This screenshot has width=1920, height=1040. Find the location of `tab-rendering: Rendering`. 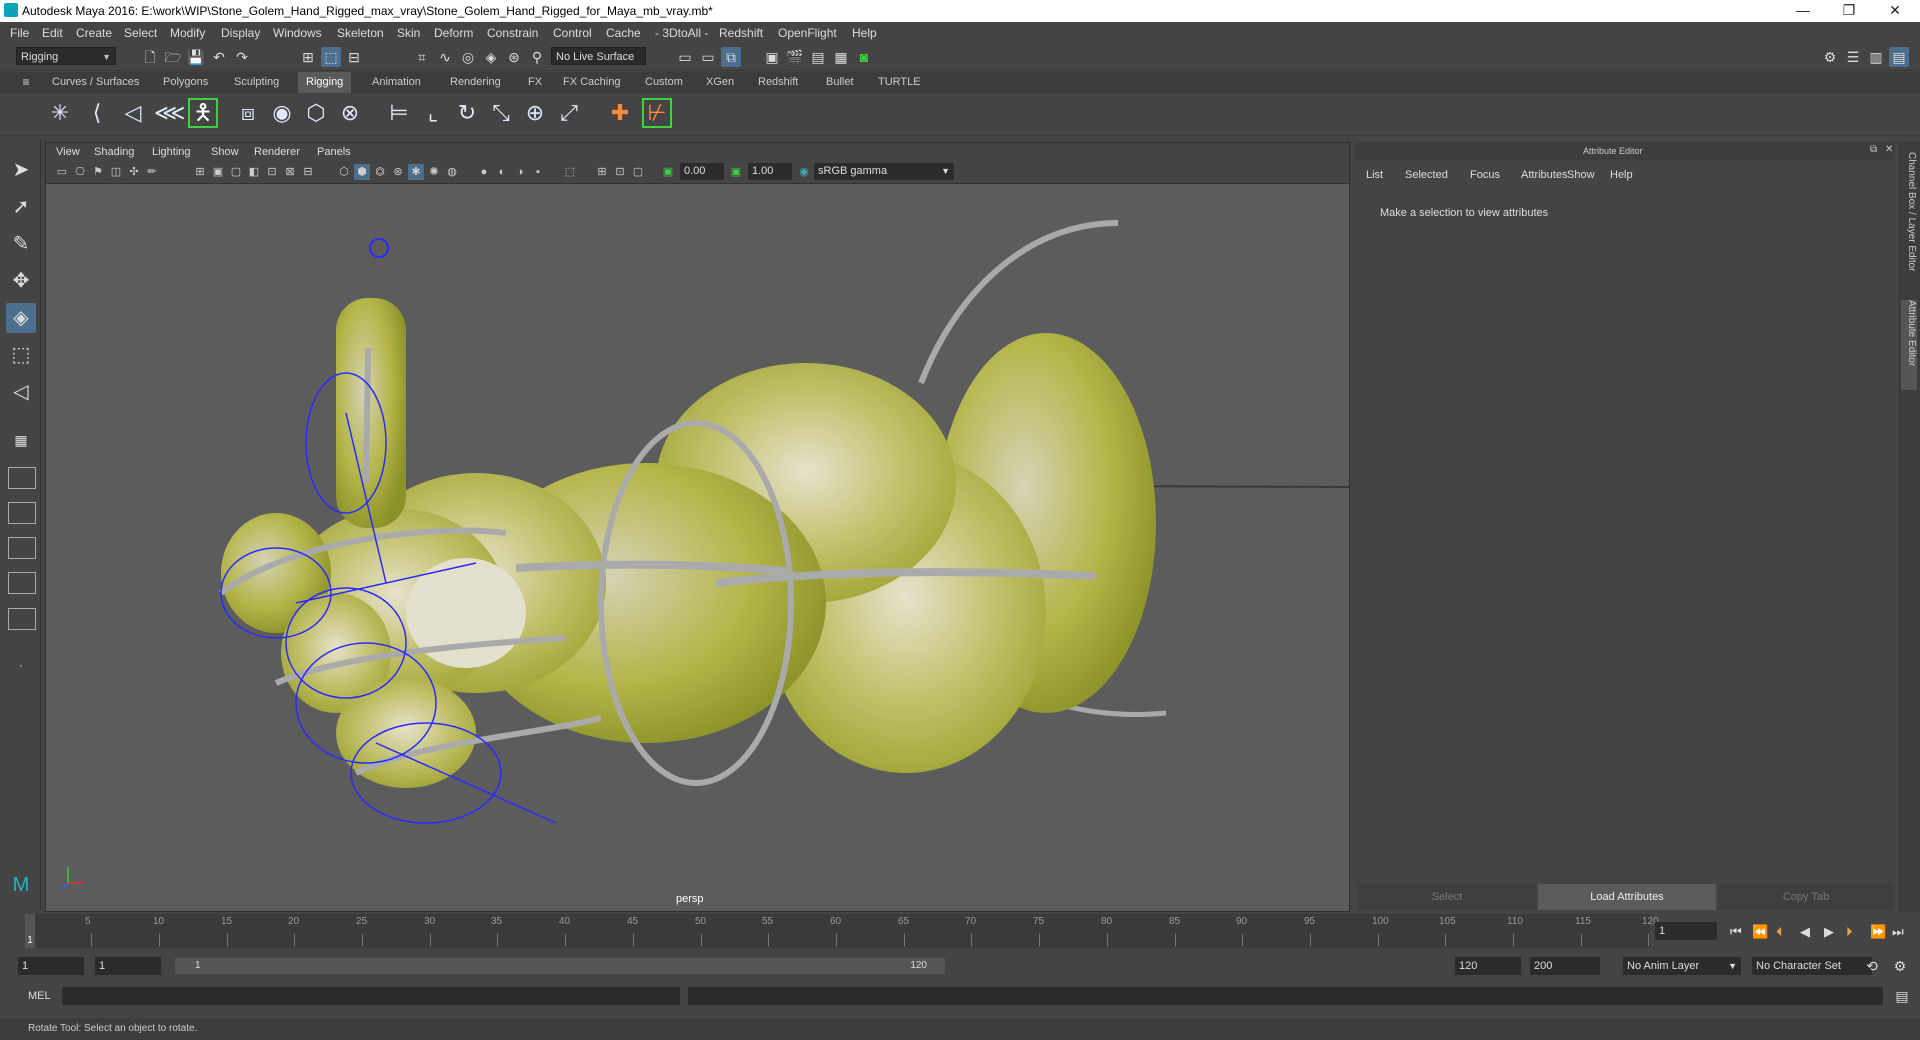

tab-rendering: Rendering is located at coordinates (475, 82).